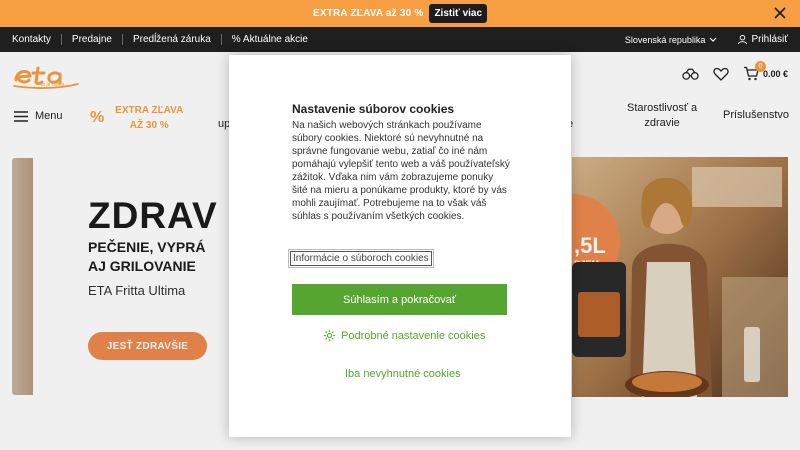 This screenshot has width=800, height=450. I want to click on top-link-promotions: % Aktuálne akcie, so click(270, 39).